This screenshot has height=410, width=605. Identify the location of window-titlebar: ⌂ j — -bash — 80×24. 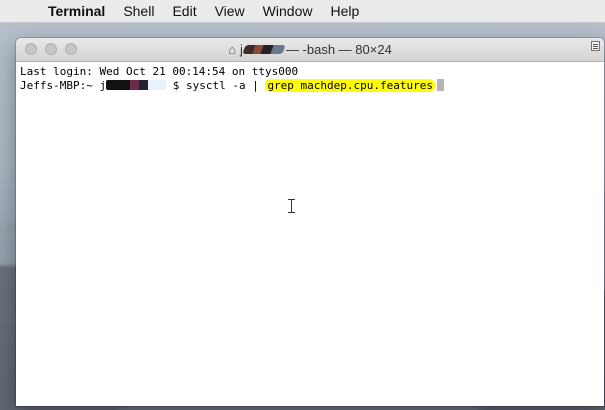
(310, 50).